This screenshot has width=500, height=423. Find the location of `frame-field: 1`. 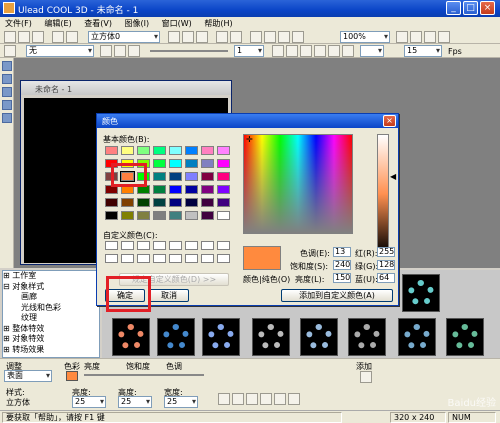

frame-field: 1 is located at coordinates (249, 51).